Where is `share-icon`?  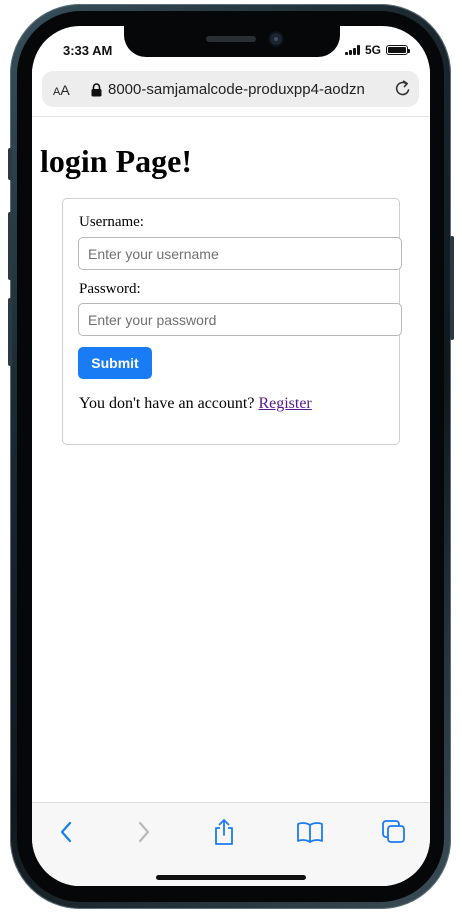
share-icon is located at coordinates (224, 832).